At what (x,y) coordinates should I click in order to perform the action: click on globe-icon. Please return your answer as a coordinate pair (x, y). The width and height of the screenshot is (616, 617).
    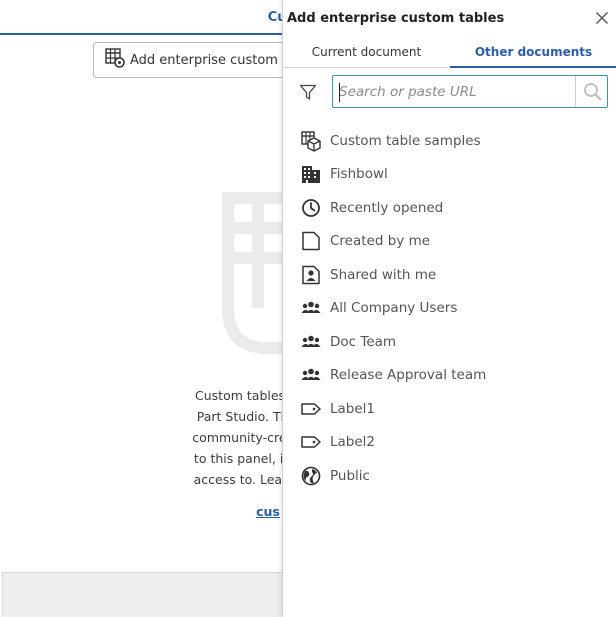
    Looking at the image, I should click on (311, 476).